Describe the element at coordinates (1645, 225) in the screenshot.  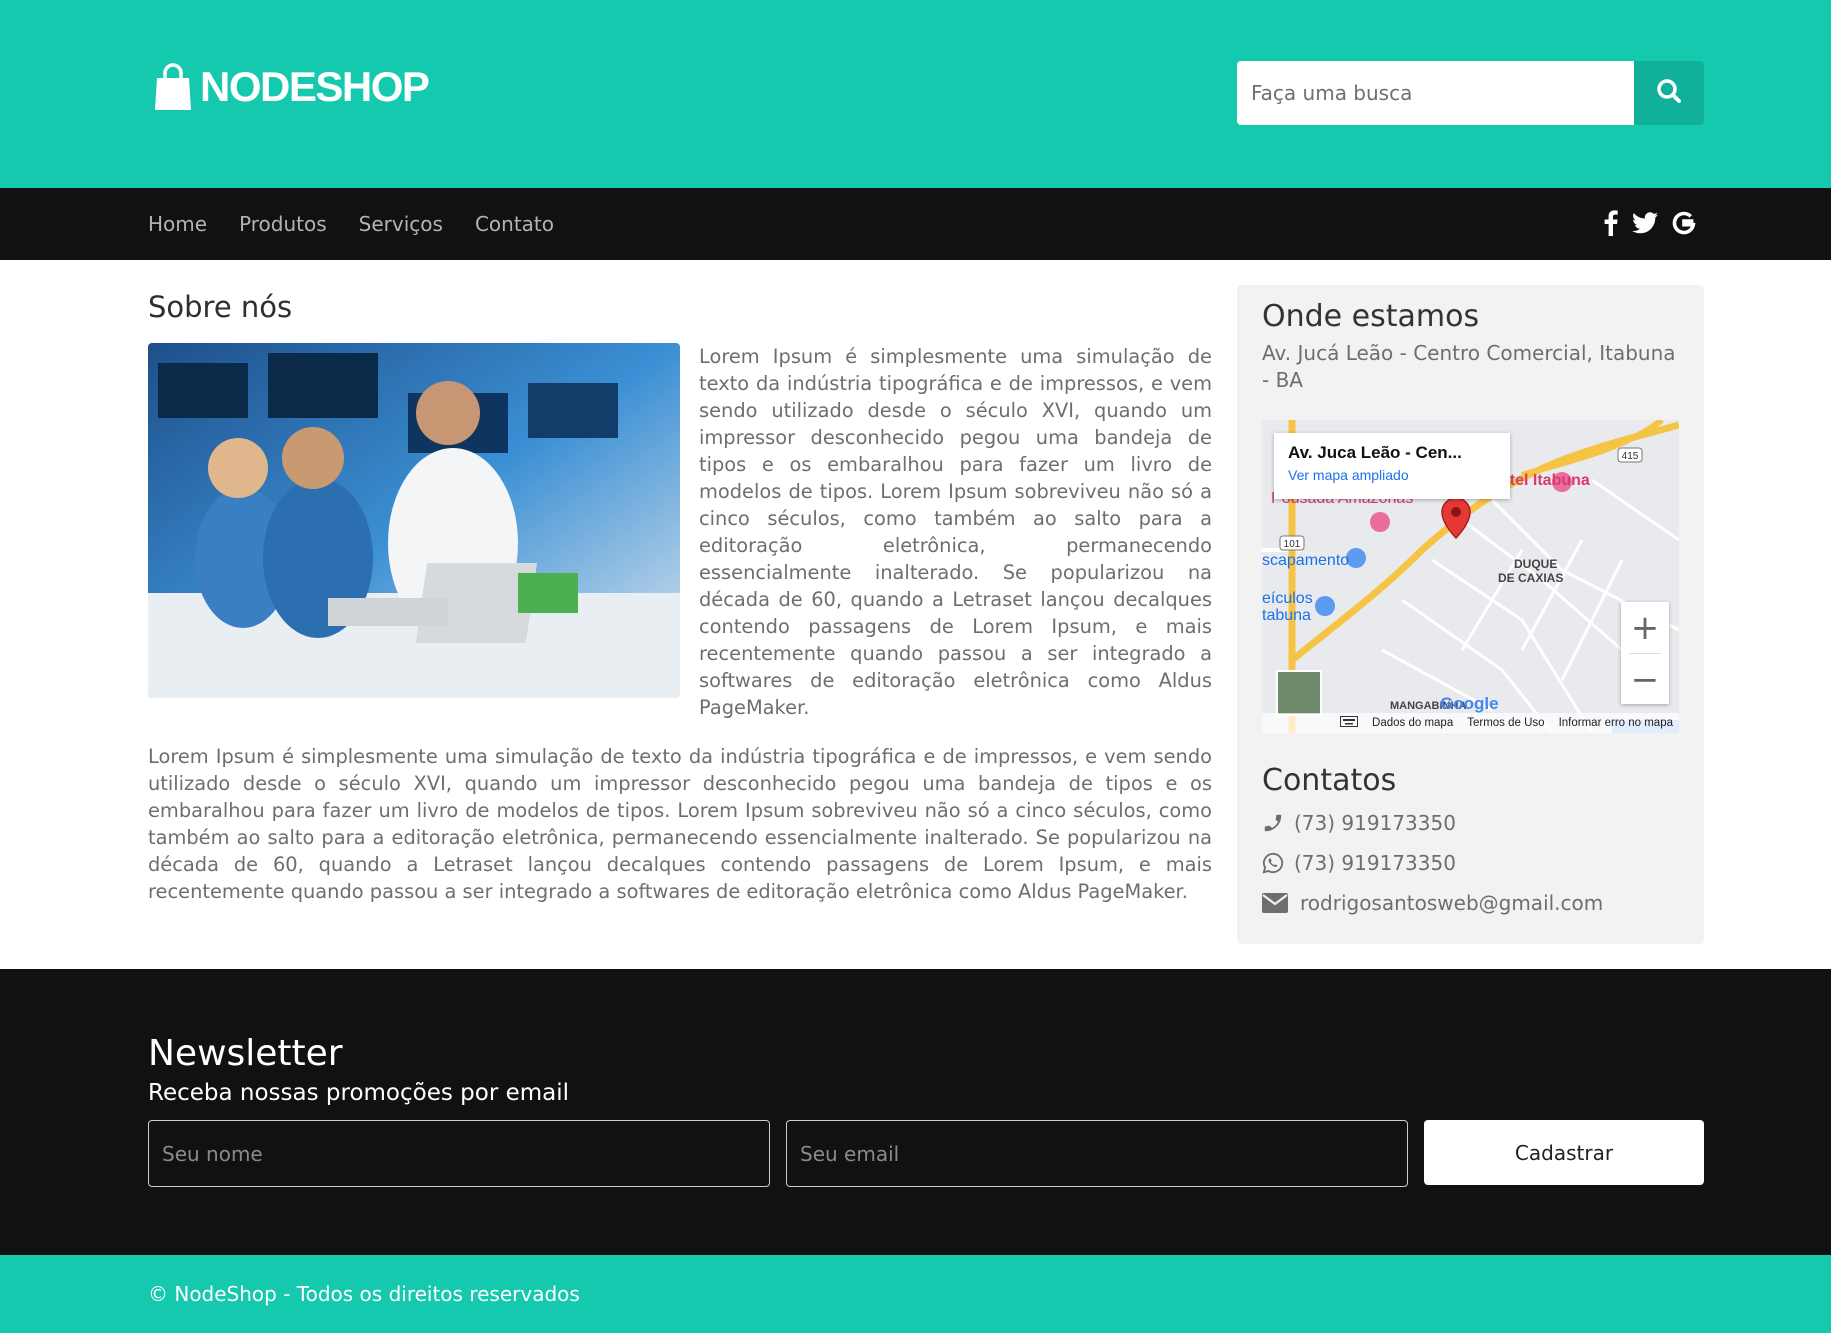
I see `twitter-icon` at that location.